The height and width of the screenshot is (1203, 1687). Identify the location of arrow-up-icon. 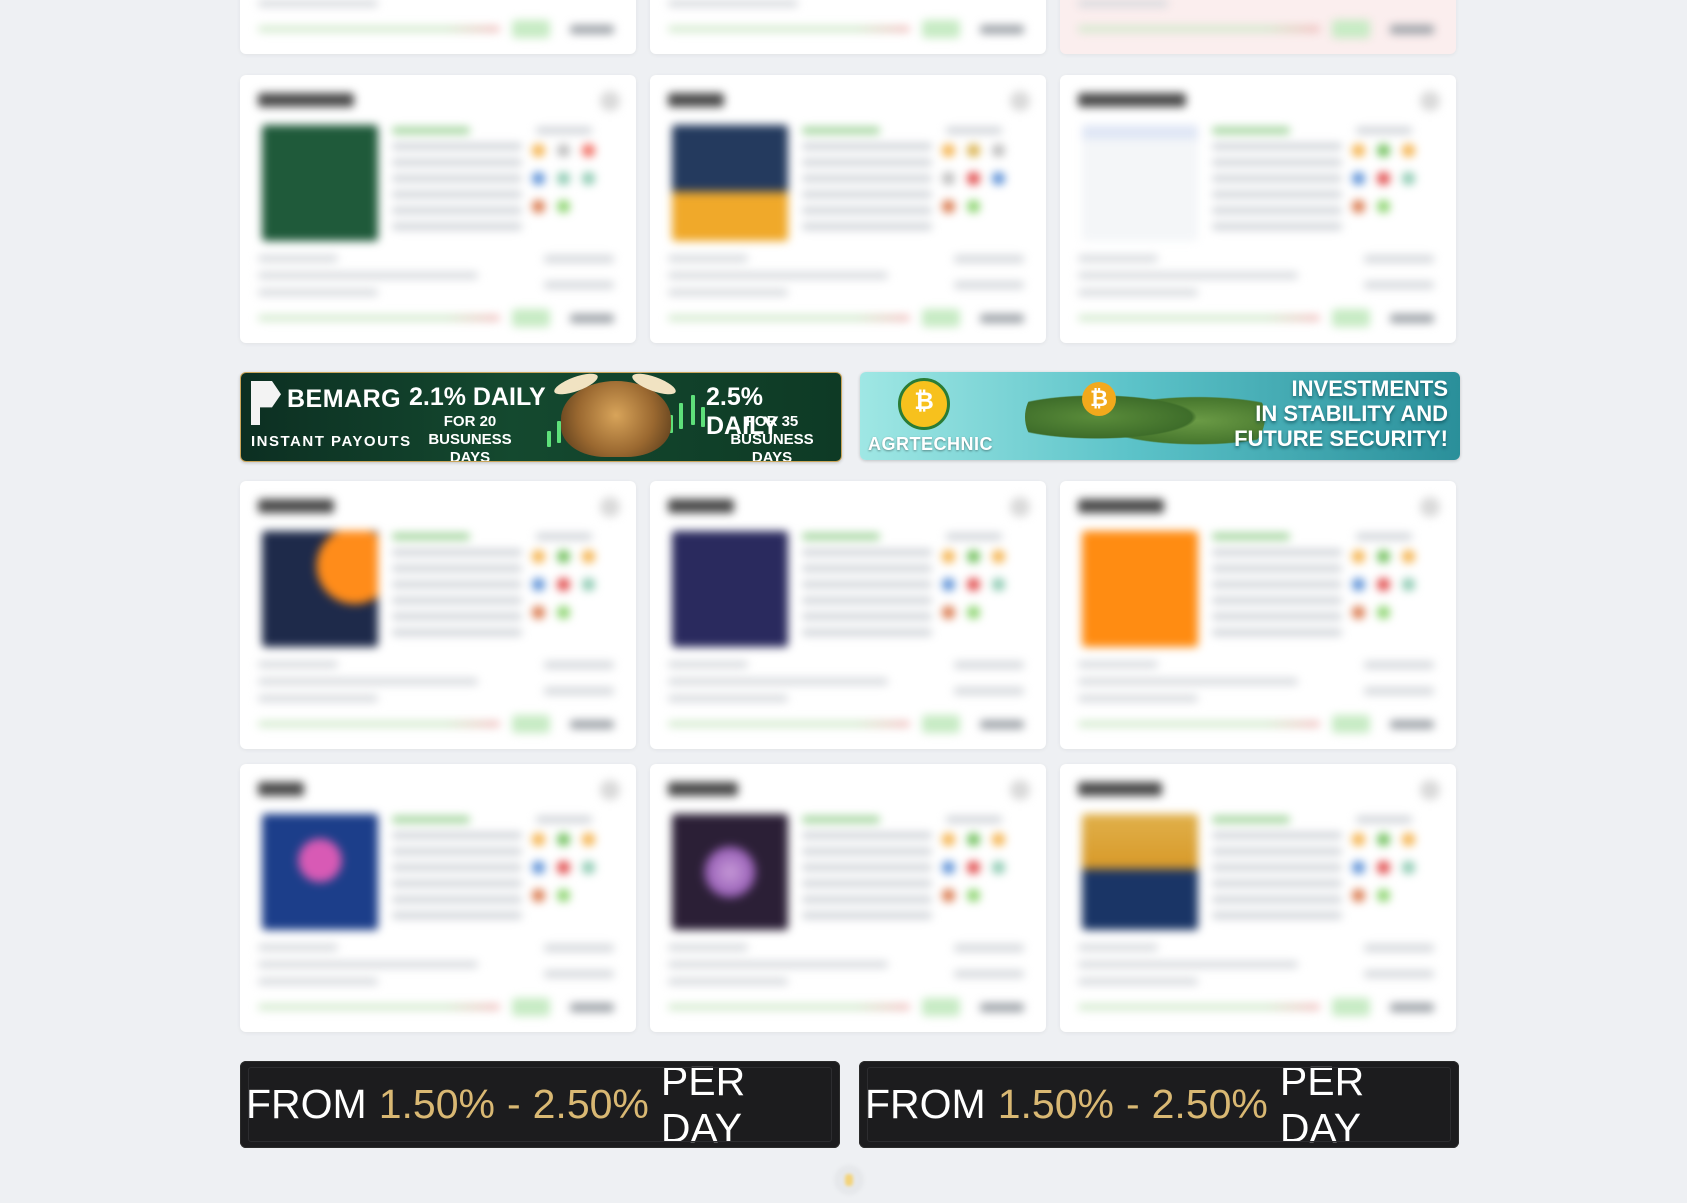
(849, 1180).